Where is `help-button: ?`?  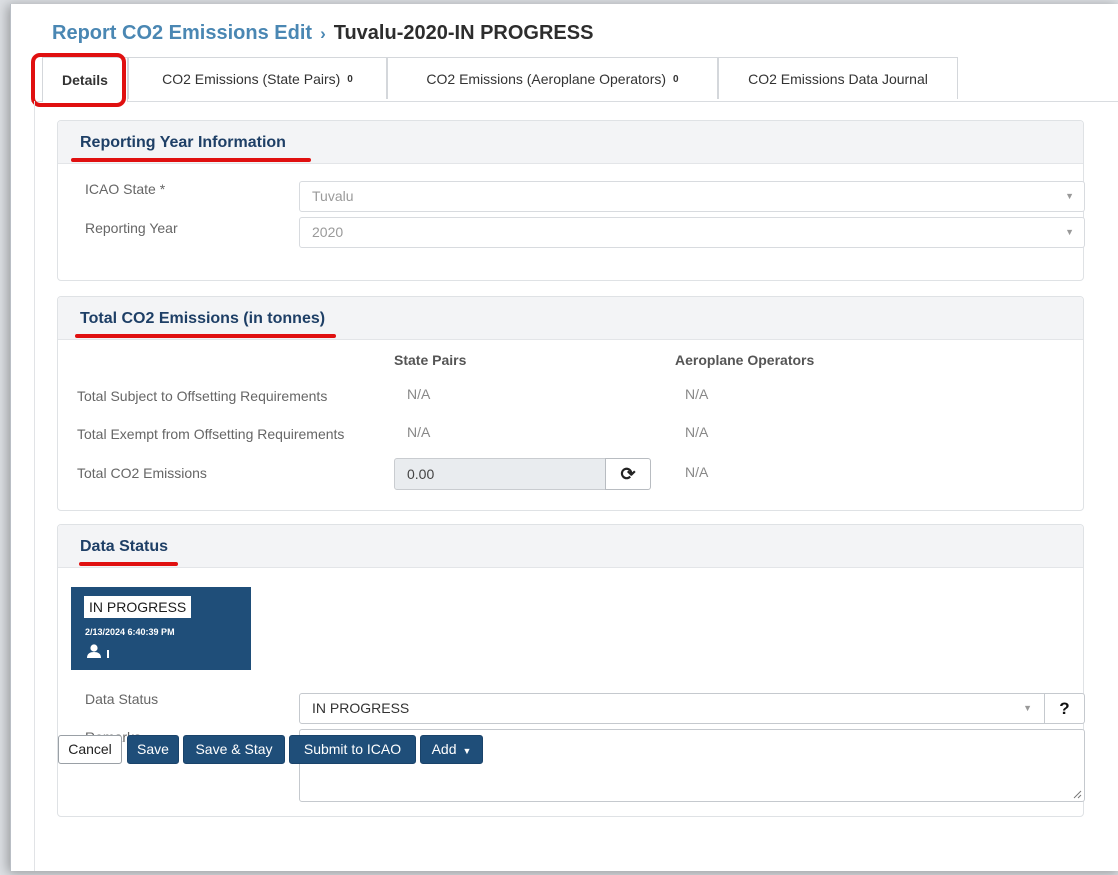
help-button: ? is located at coordinates (1064, 708).